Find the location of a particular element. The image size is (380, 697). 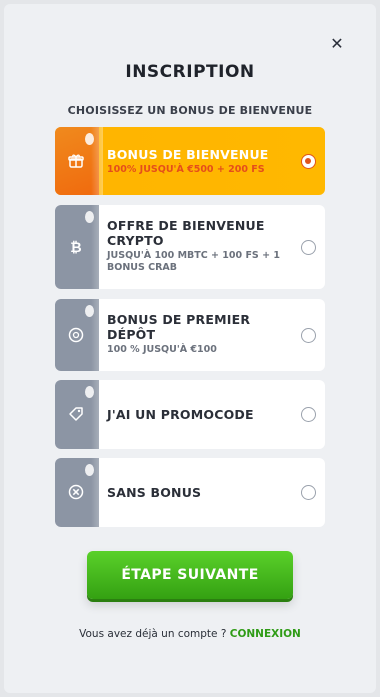

bonus-option-promocode: J'AI UN PROMOCODE is located at coordinates (190, 414).